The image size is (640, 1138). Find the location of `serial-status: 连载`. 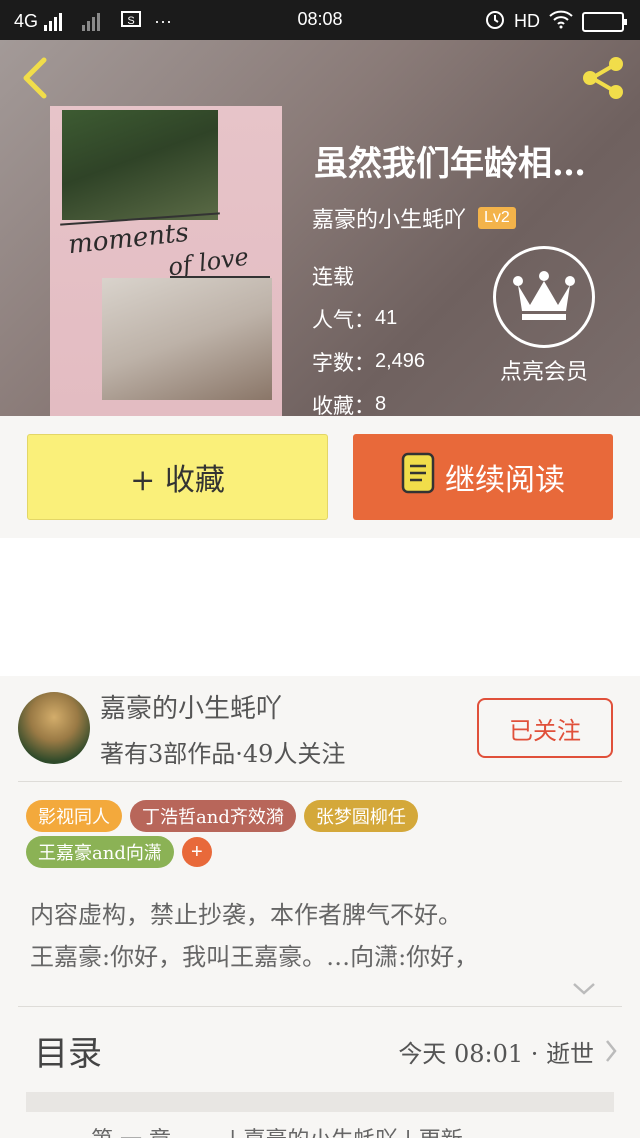

serial-status: 连载 is located at coordinates (333, 276).